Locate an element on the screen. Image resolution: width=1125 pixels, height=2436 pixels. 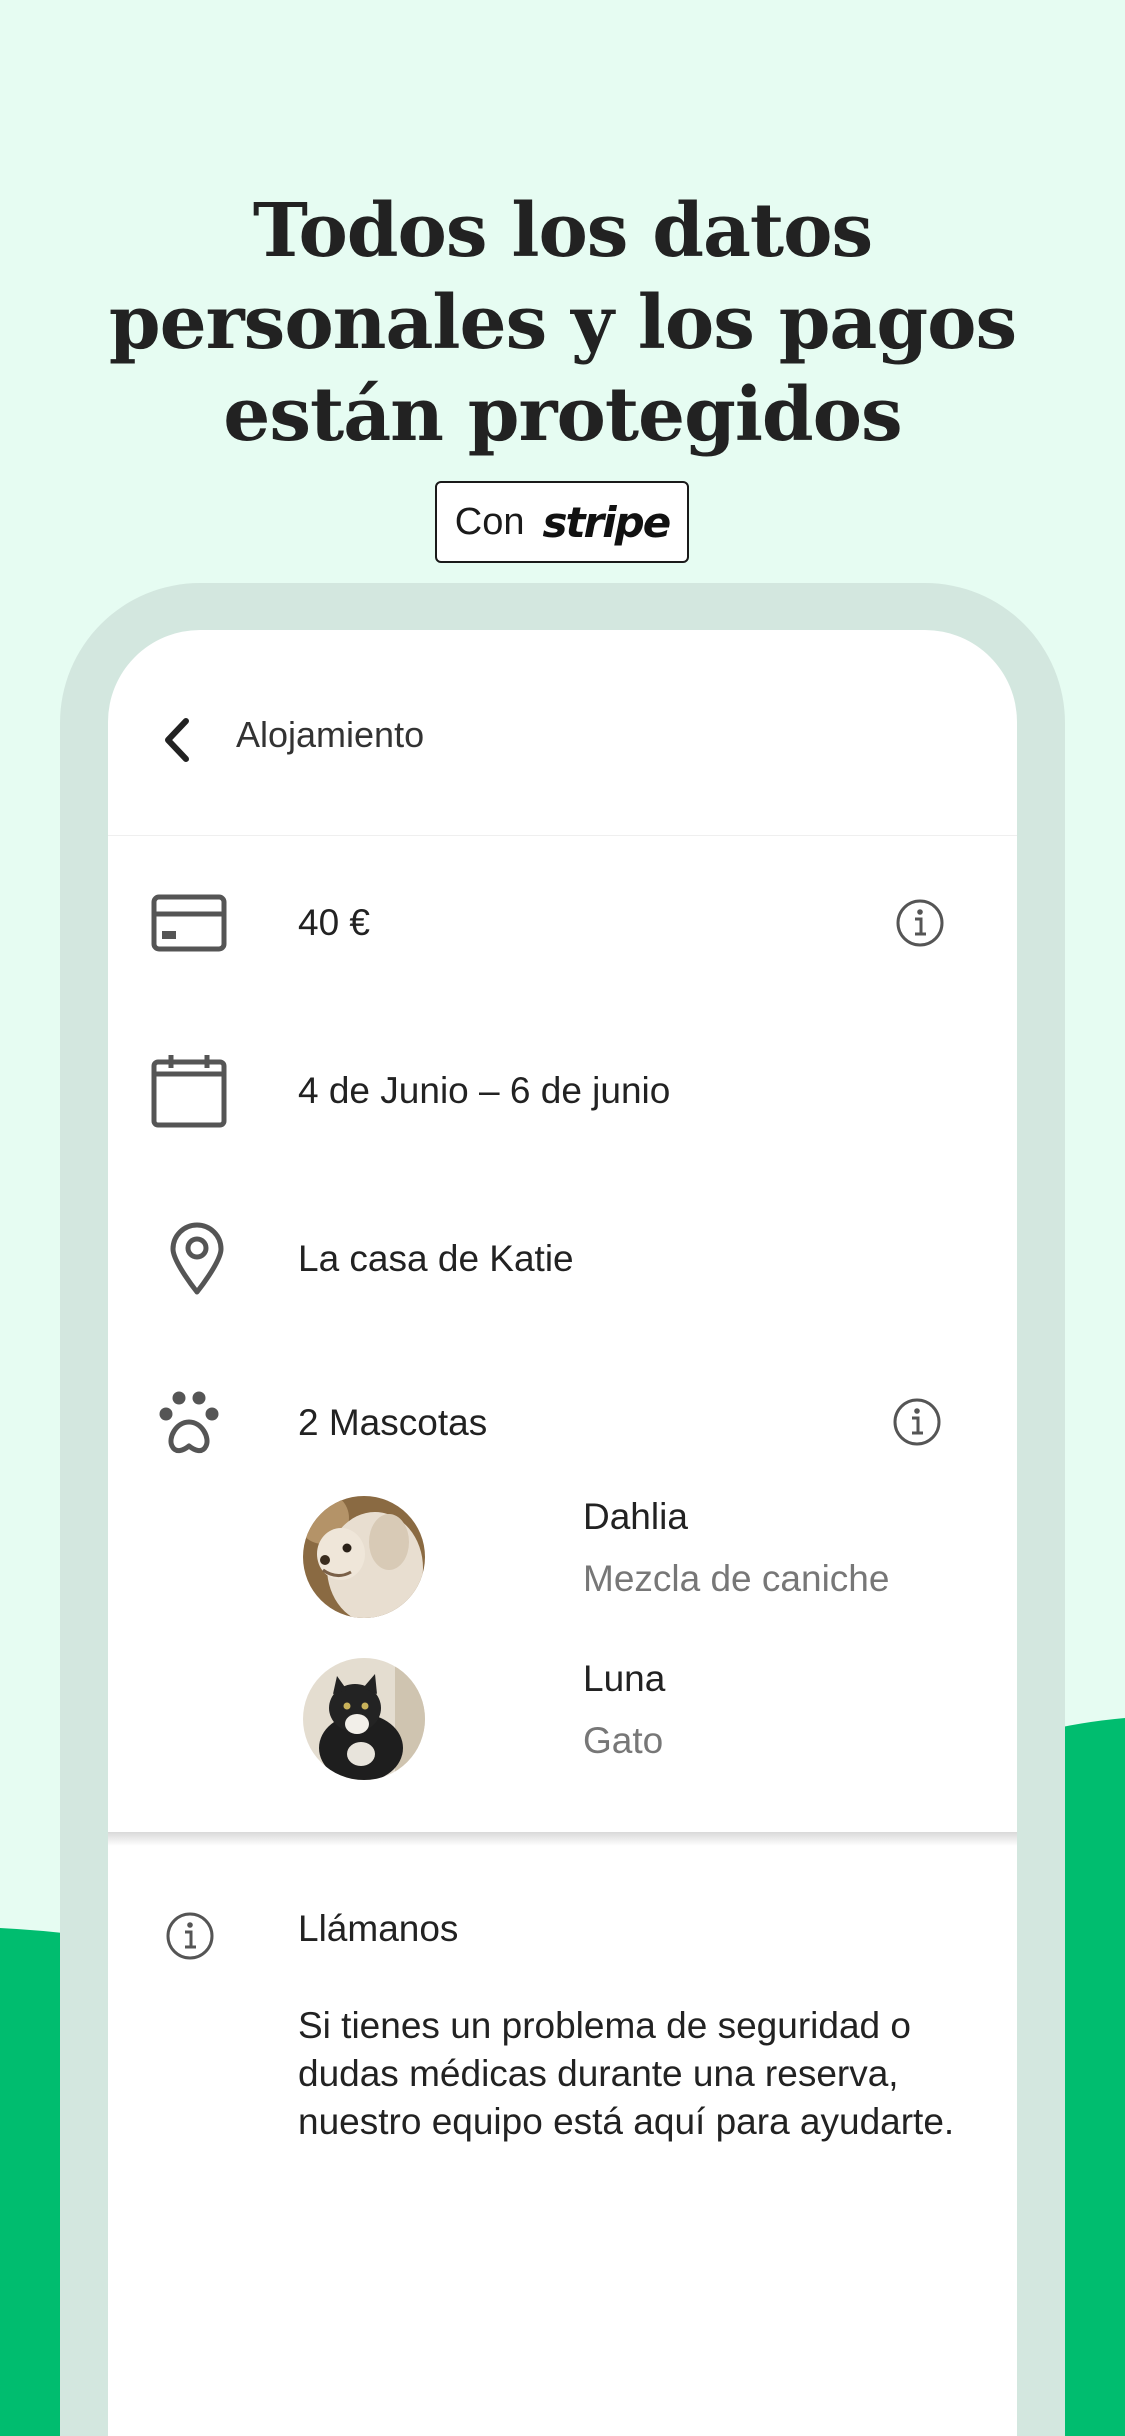
pet-item-luna: Luna Gato is located at coordinates (660, 1723).